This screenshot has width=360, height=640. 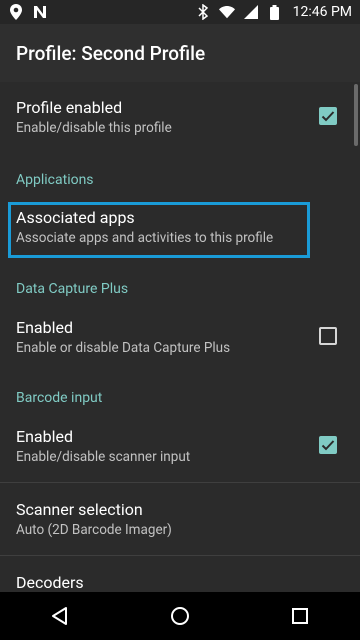 What do you see at coordinates (123, 348) in the screenshot?
I see `pref-summary: Enable or disable Data Capture Plus` at bounding box center [123, 348].